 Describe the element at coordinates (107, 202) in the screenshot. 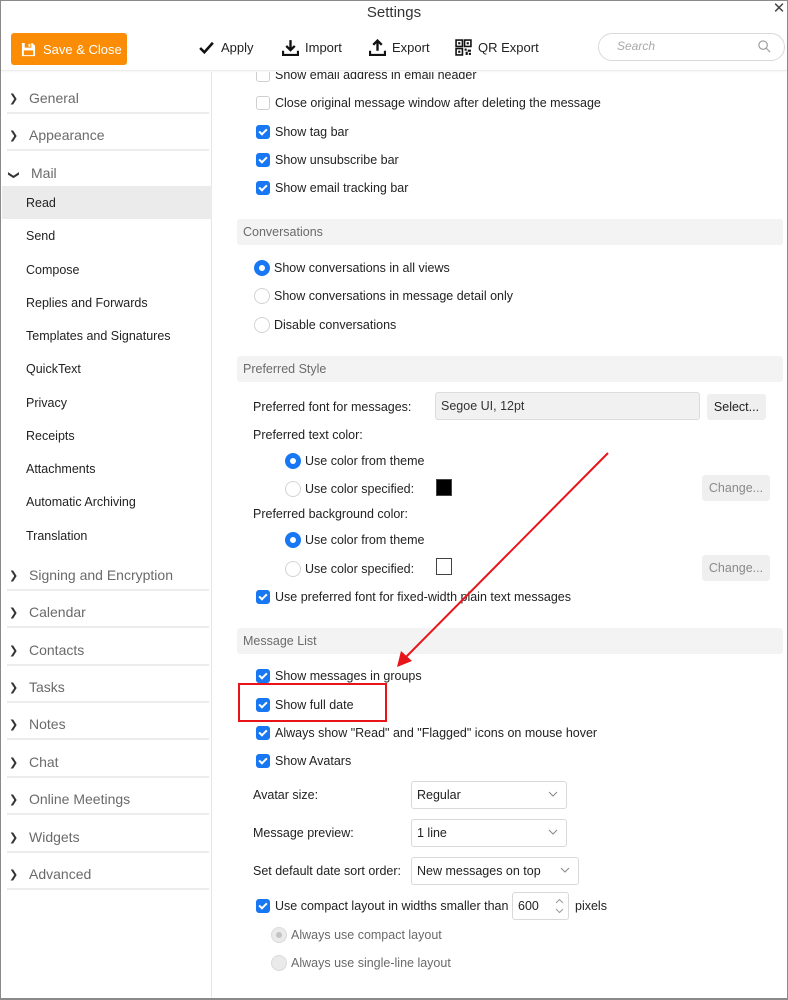

I see `sidebar-item-read: Read` at that location.